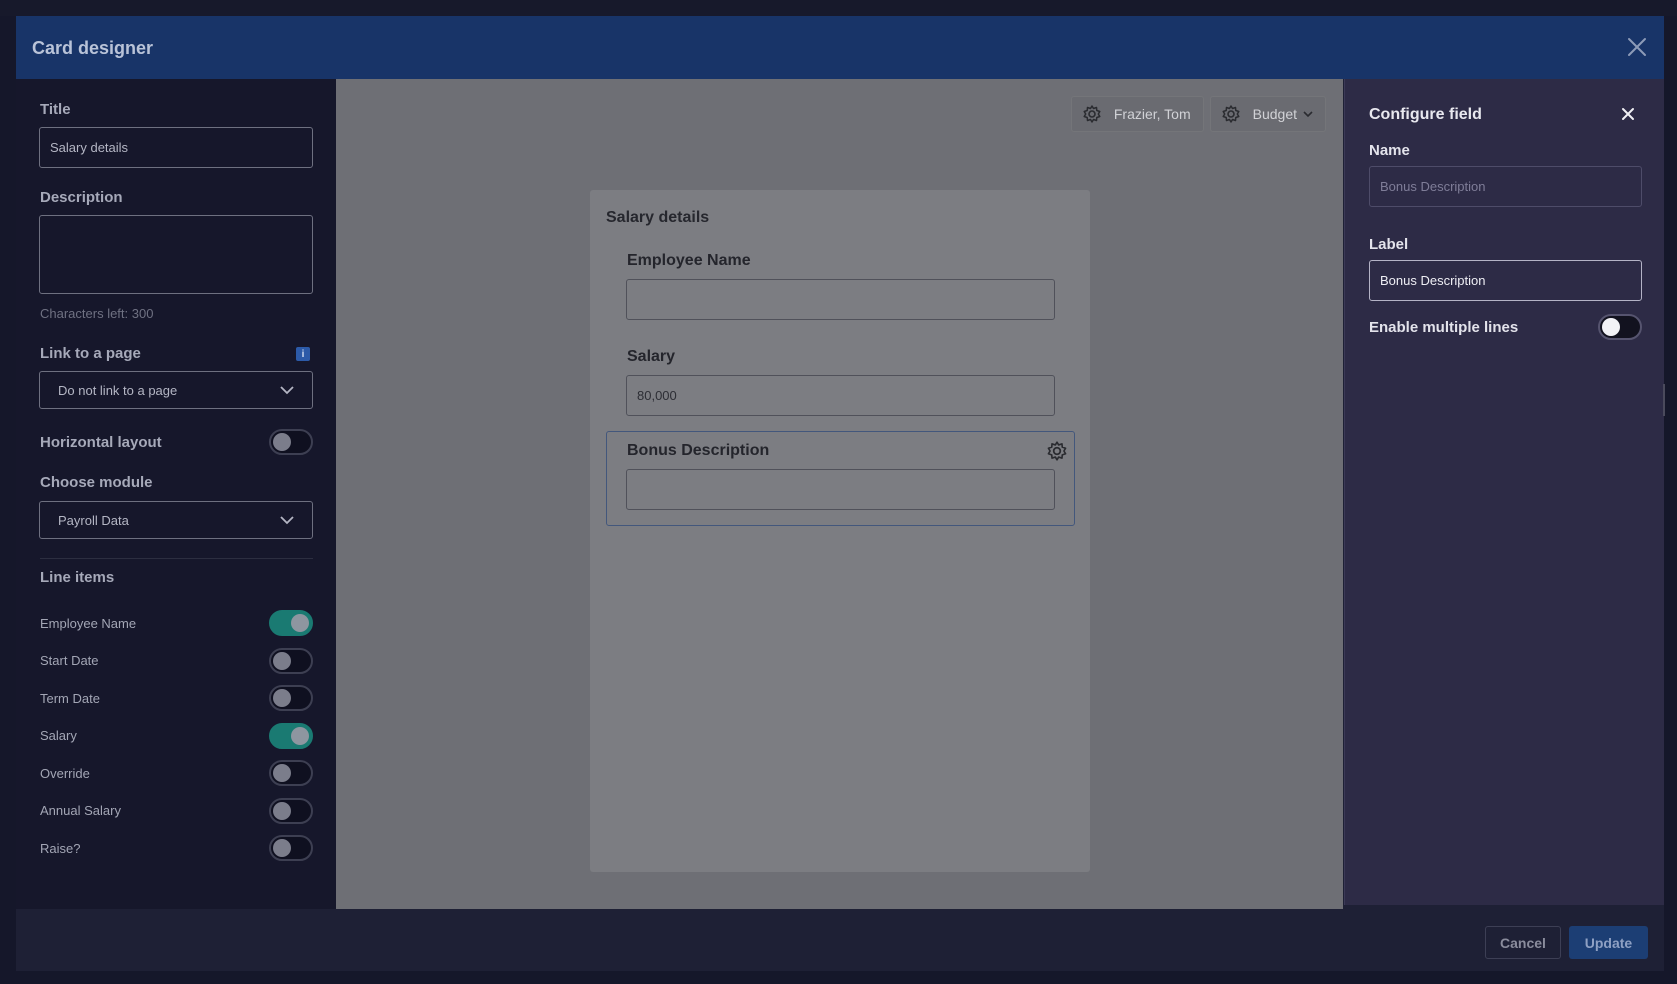 This screenshot has width=1677, height=984. Describe the element at coordinates (1444, 327) in the screenshot. I see `enable-multiple-lines-label: Enable multiple lines` at that location.